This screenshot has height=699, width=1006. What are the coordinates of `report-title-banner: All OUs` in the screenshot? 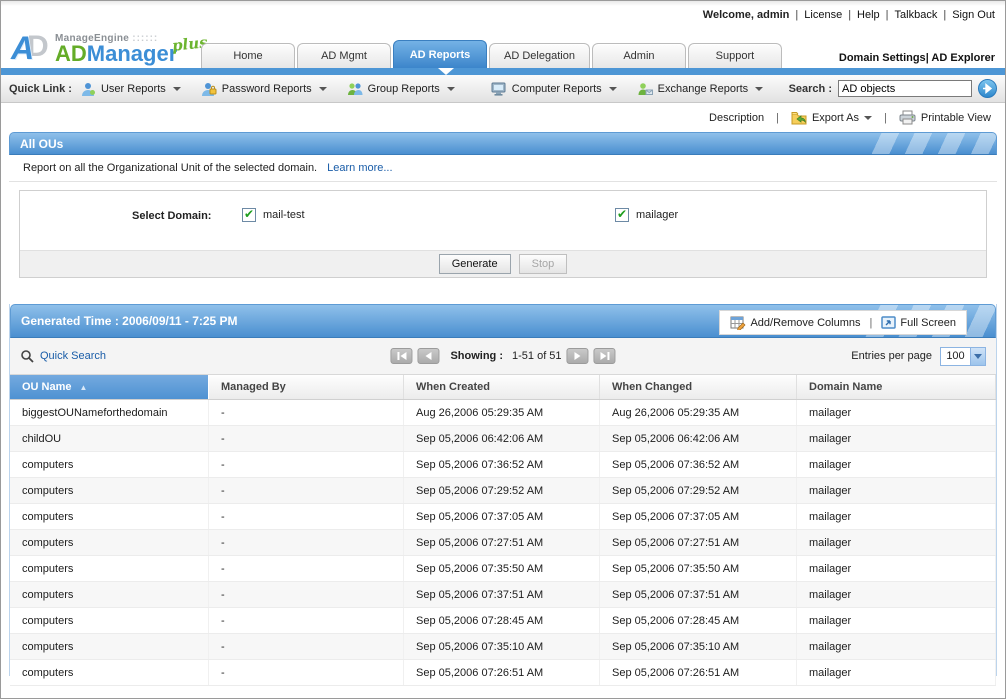 It's located at (503, 143).